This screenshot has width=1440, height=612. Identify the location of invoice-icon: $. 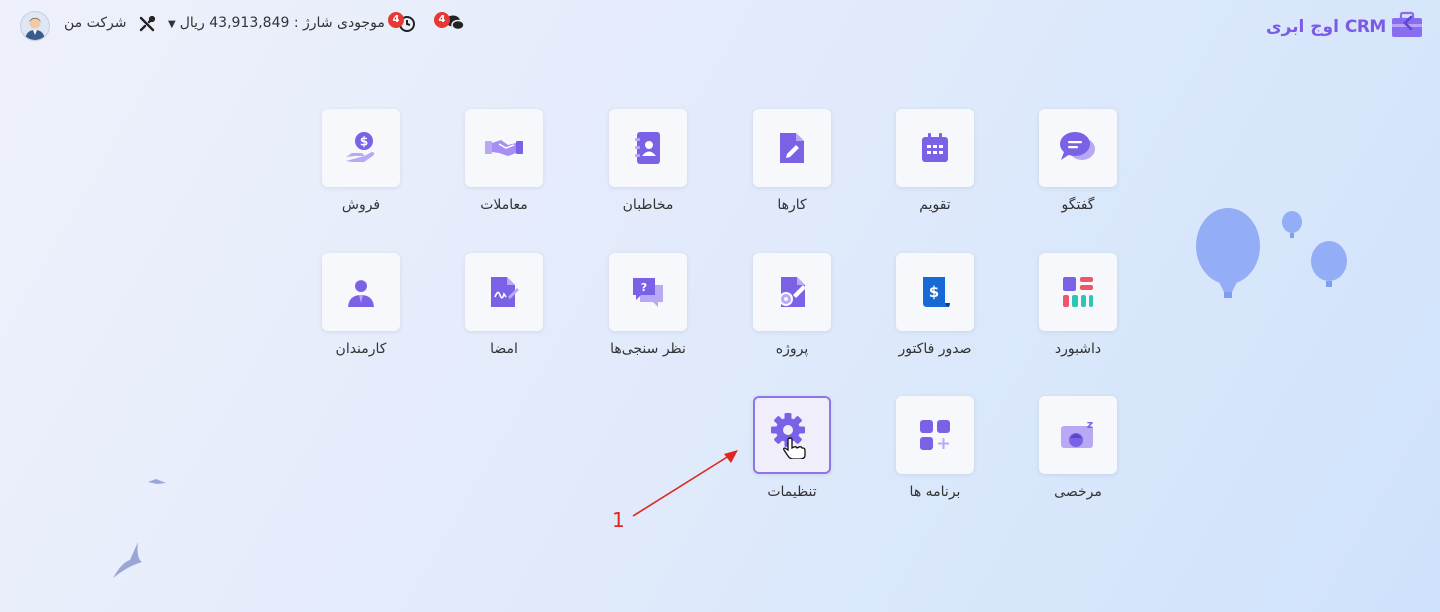
(935, 292).